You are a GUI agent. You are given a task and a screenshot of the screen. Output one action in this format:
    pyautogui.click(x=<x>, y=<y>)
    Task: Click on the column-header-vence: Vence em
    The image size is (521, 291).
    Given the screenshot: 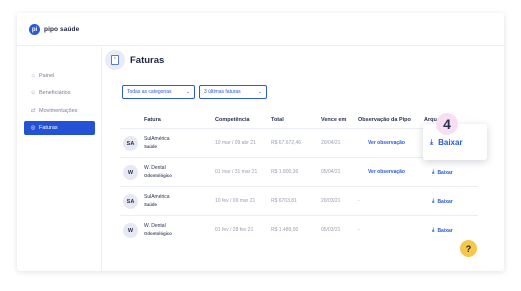 What is the action you would take?
    pyautogui.click(x=334, y=120)
    